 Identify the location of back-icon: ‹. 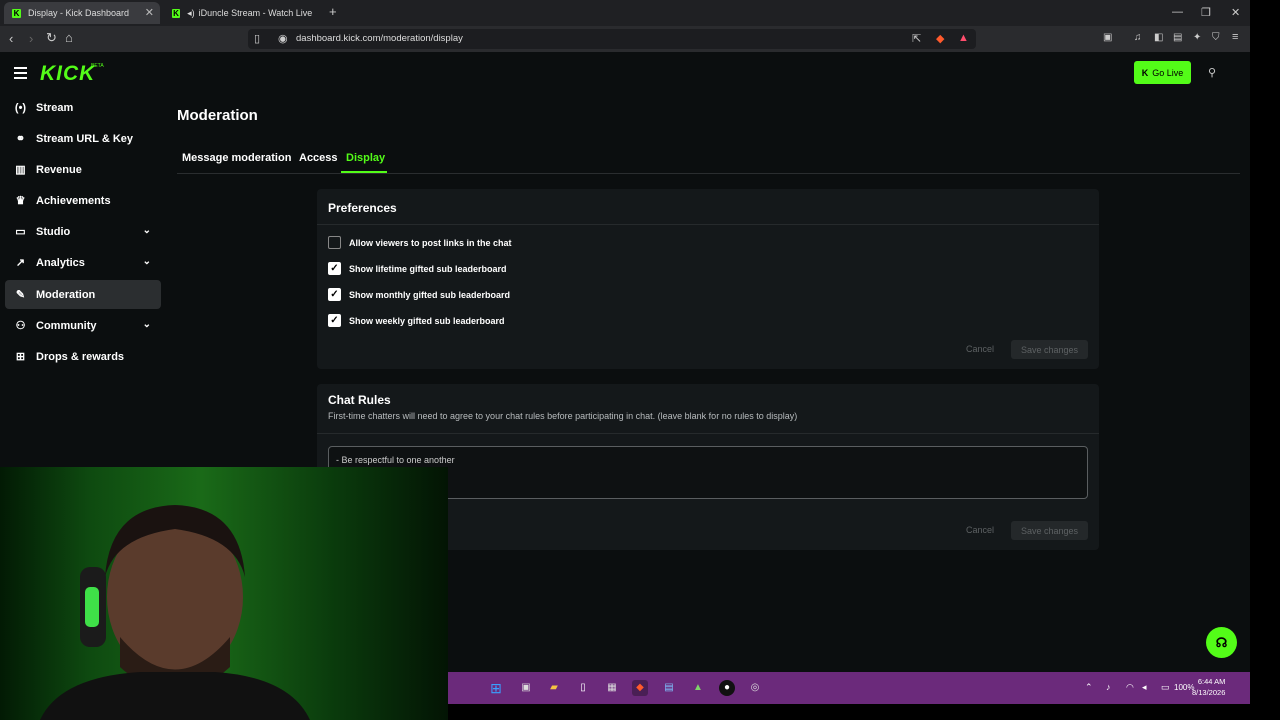
(11, 38).